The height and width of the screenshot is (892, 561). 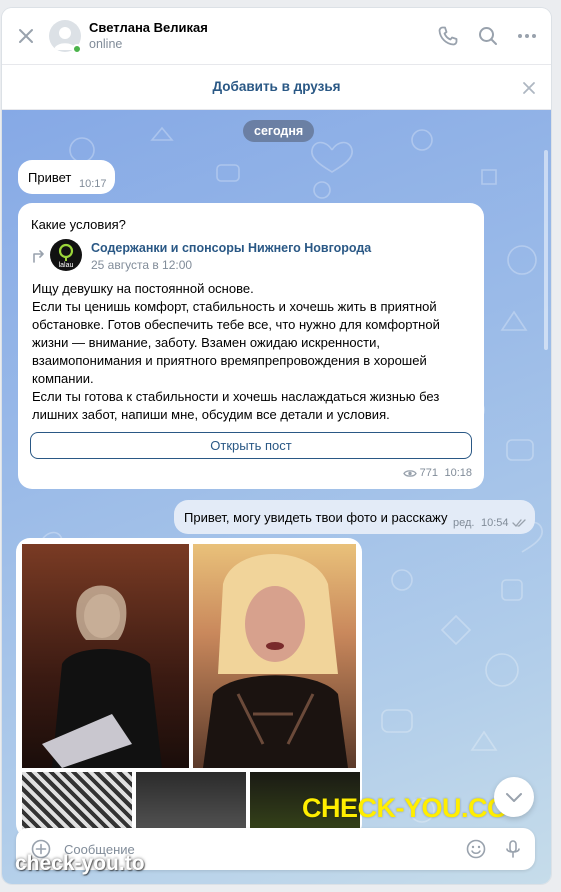 What do you see at coordinates (519, 523) in the screenshot?
I see `read-checkmarks-icon` at bounding box center [519, 523].